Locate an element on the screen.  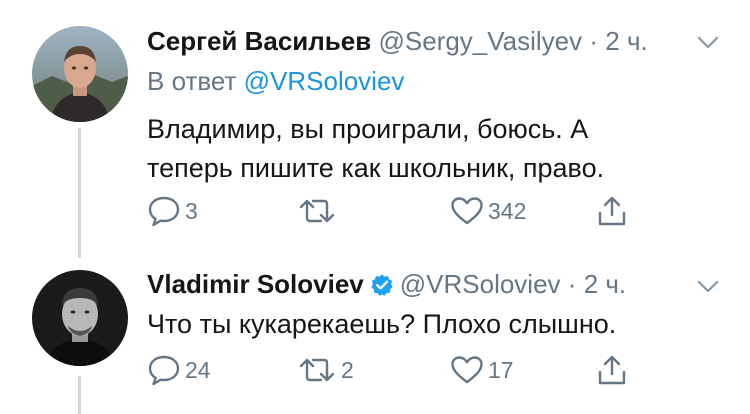
retweet-button is located at coordinates (319, 211).